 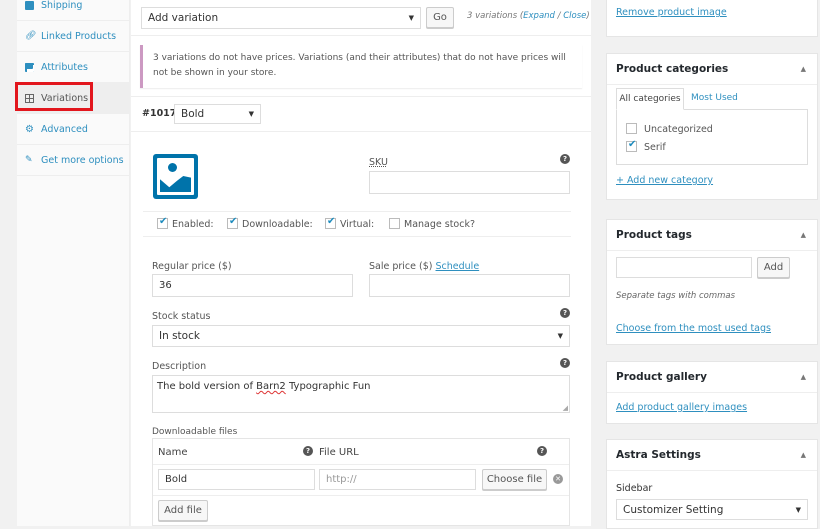 I want to click on sidebar-layout-select: Customizer Setting ▼, so click(x=712, y=509).